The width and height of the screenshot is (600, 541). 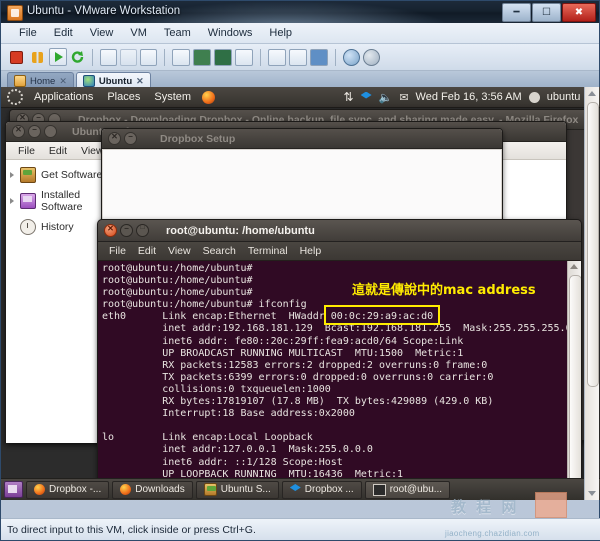 I want to click on menu-system: System, so click(x=172, y=97).